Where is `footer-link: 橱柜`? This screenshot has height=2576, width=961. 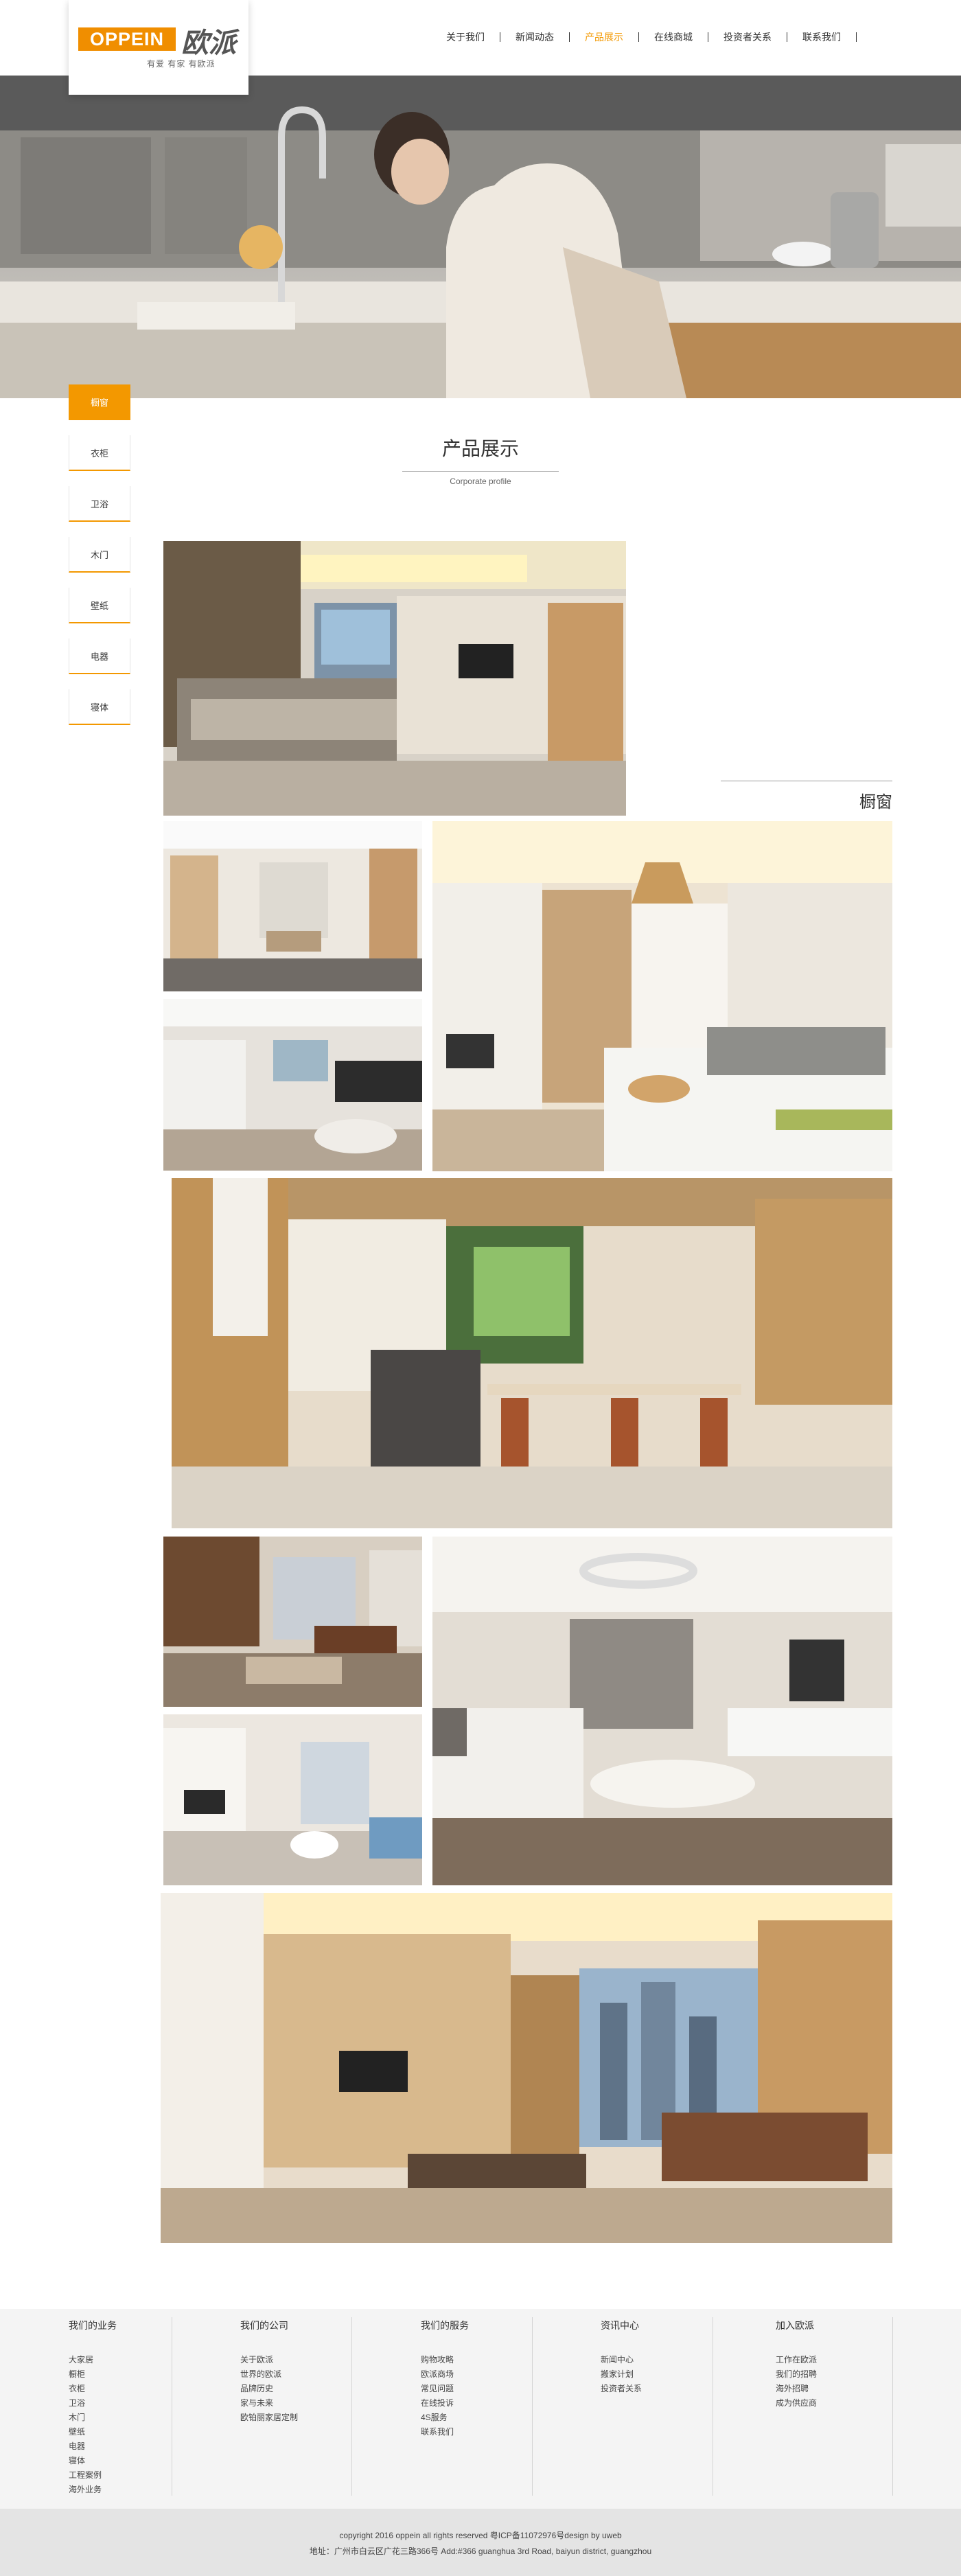 footer-link: 橱柜 is located at coordinates (93, 2374).